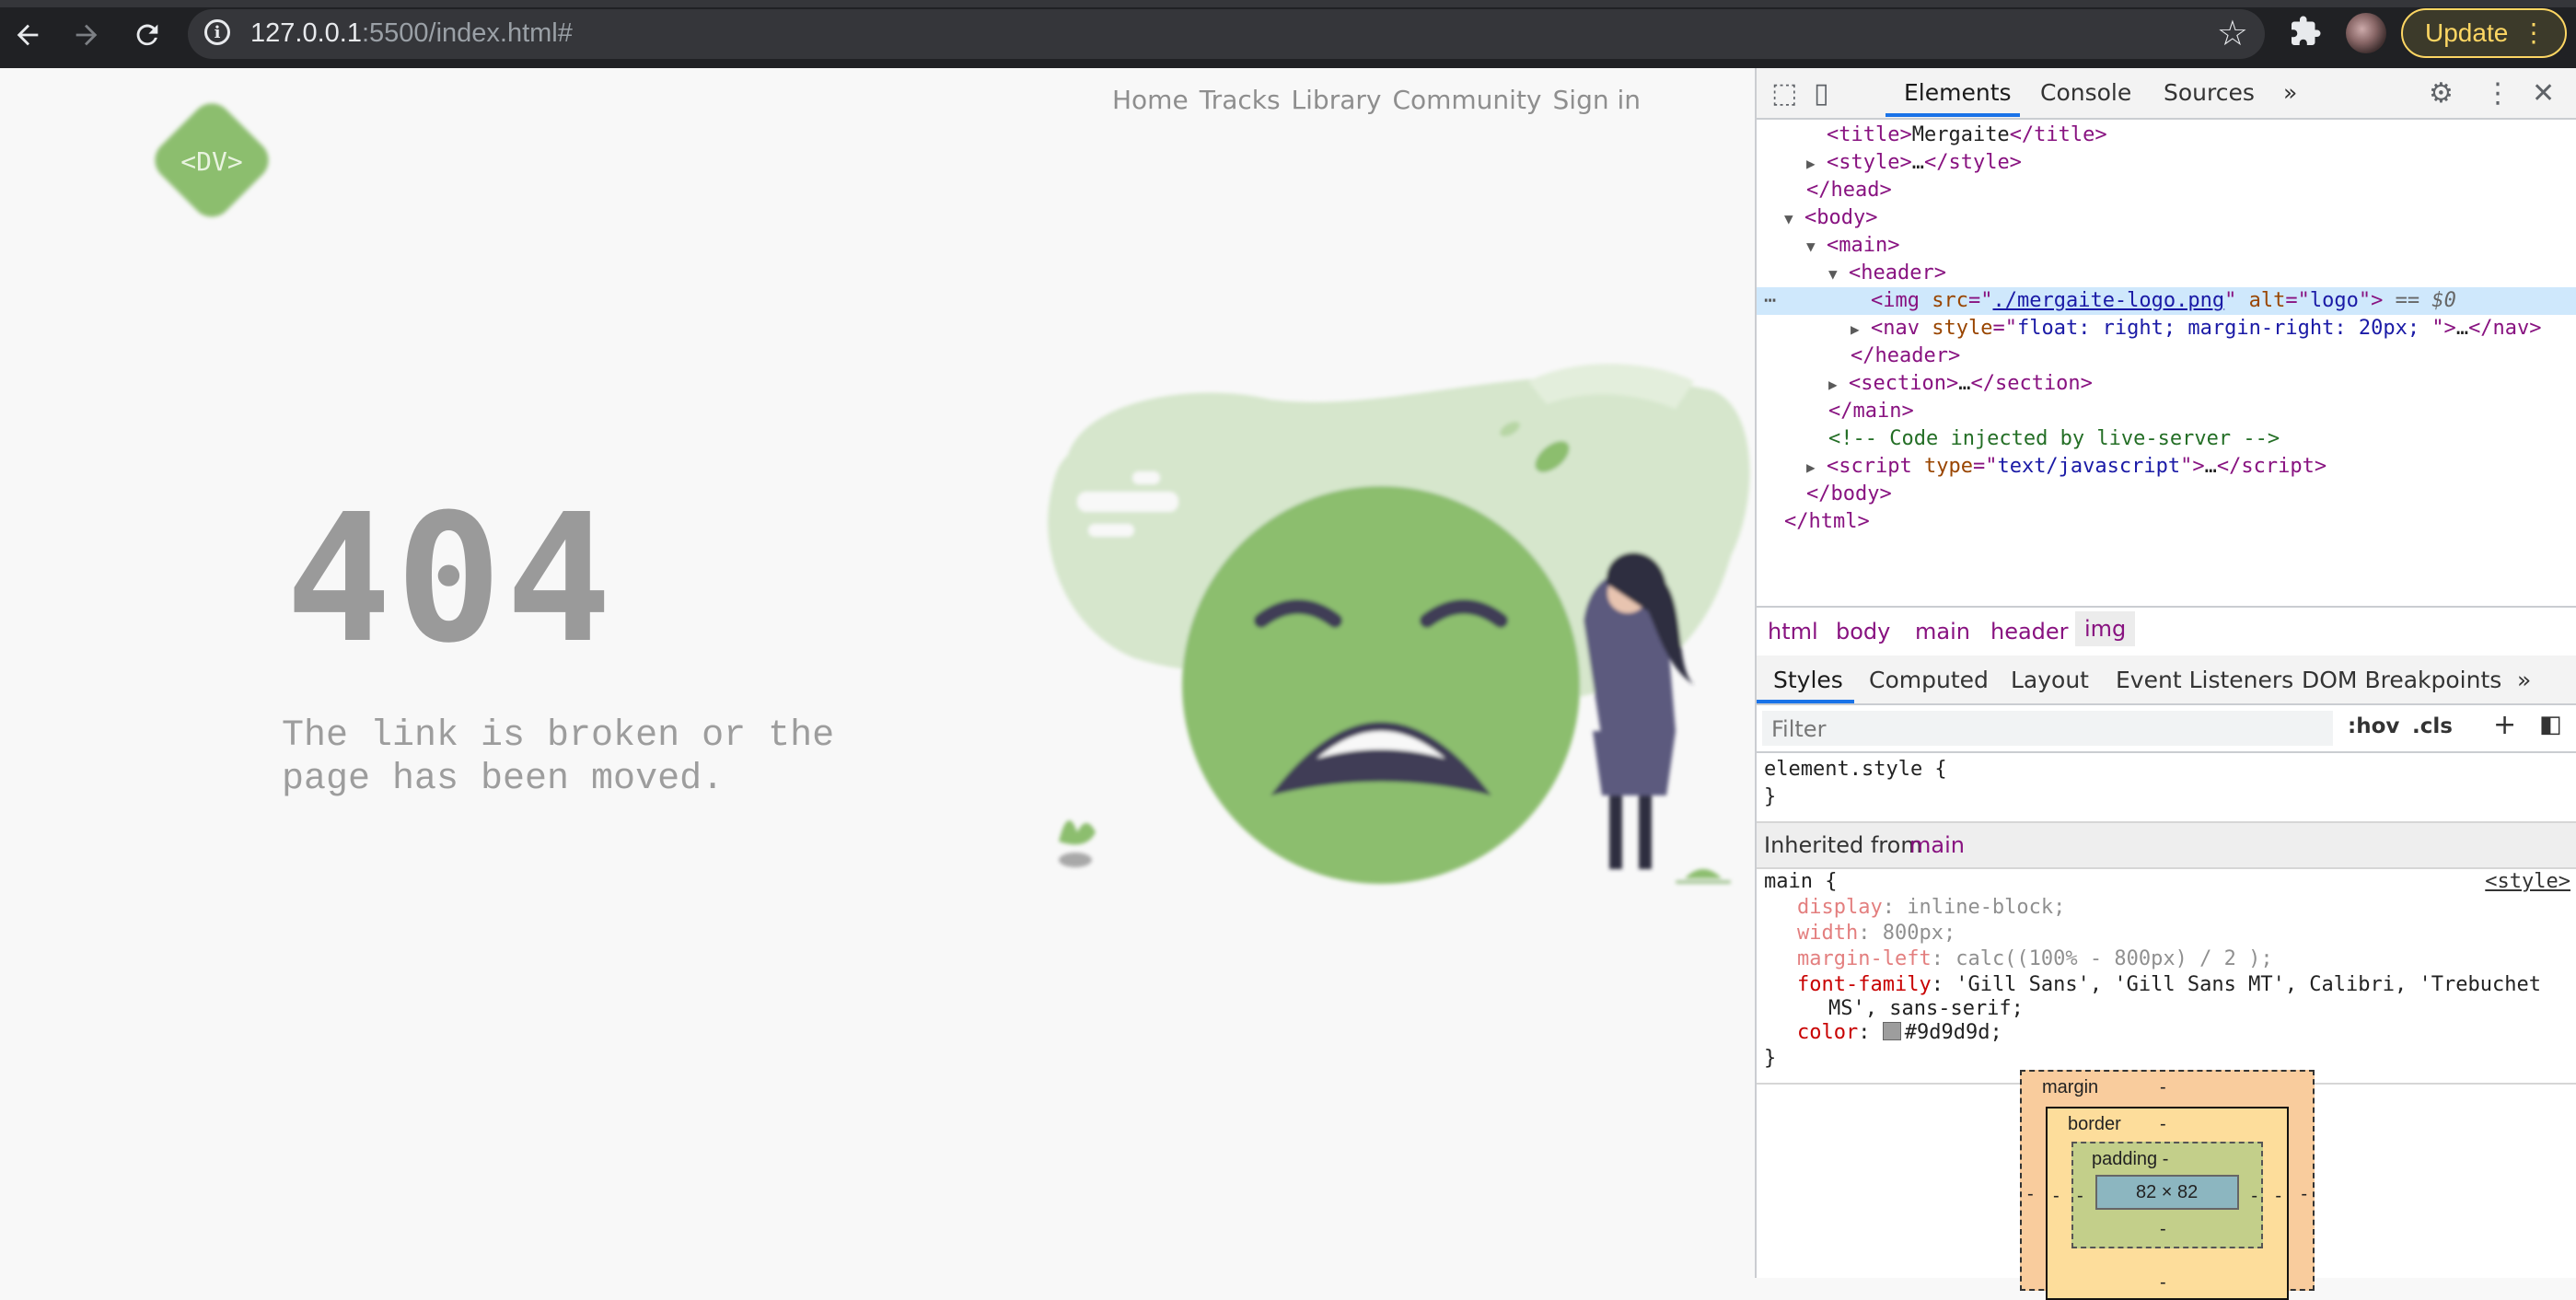 Image resolution: width=2576 pixels, height=1300 pixels. Describe the element at coordinates (1770, 301) in the screenshot. I see `node-actions-icon: ⋯` at that location.